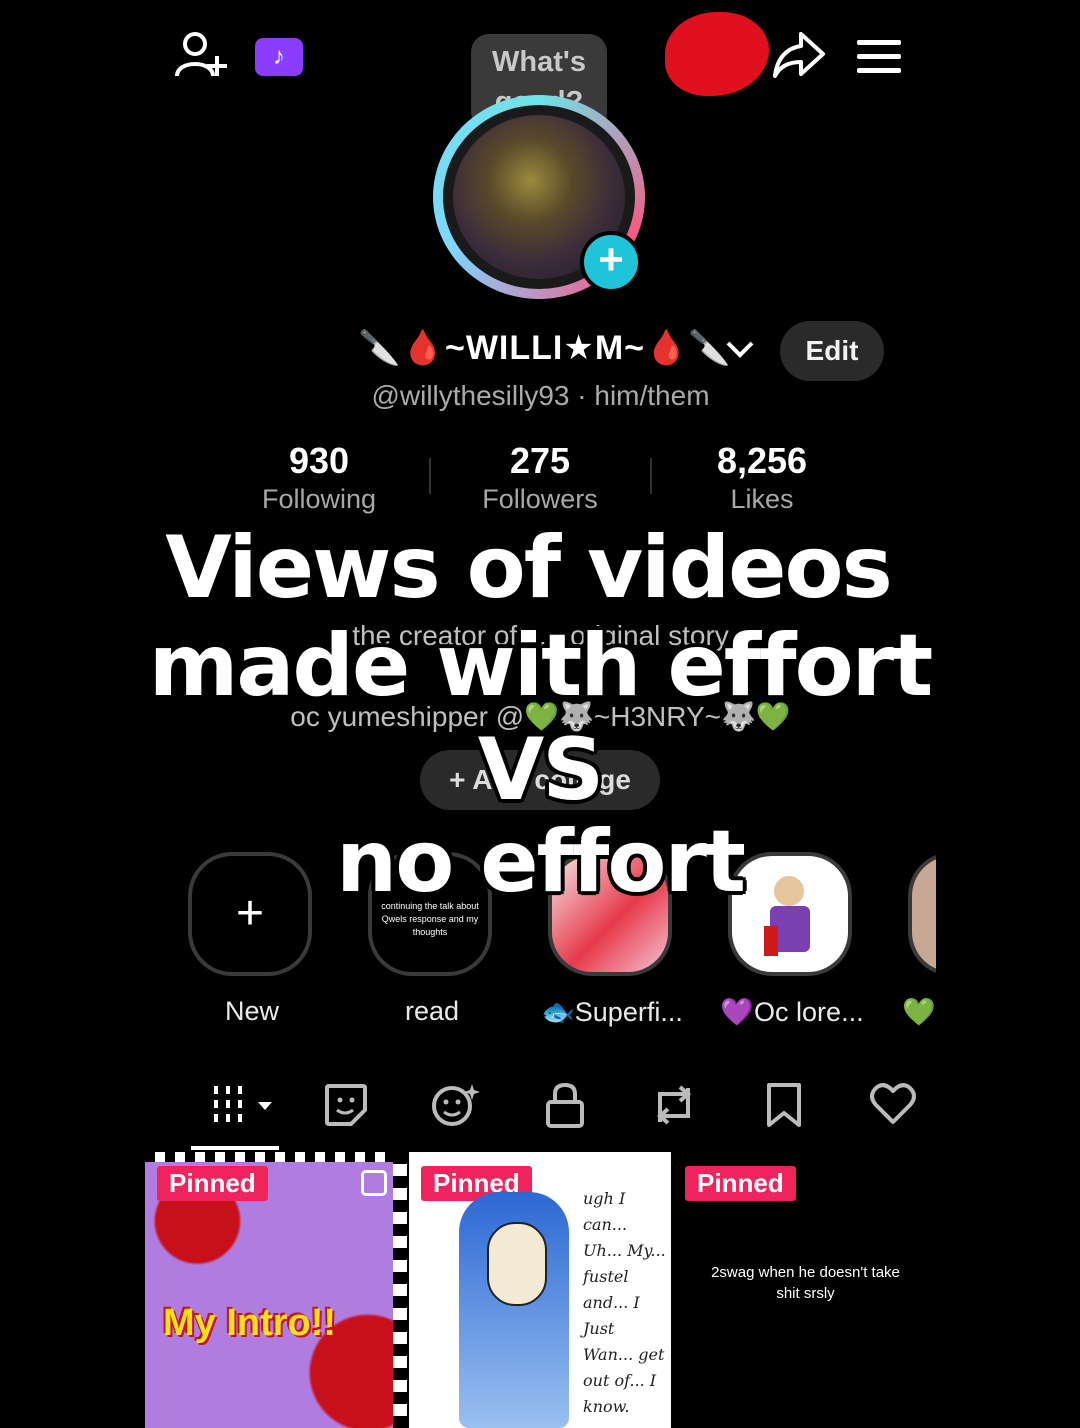 The height and width of the screenshot is (1428, 1080). Describe the element at coordinates (455, 1107) in the screenshot. I see `favorites-face-icon` at that location.